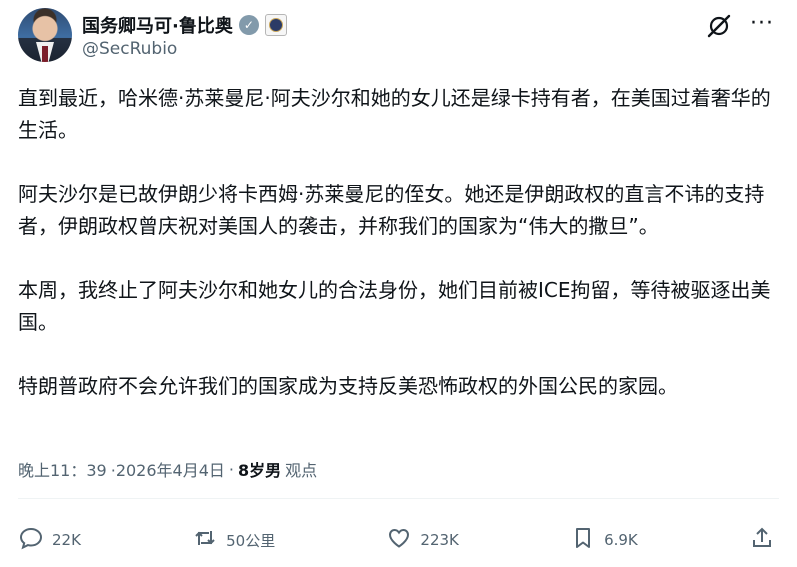 The image size is (797, 567). I want to click on views-label: 观点, so click(301, 470).